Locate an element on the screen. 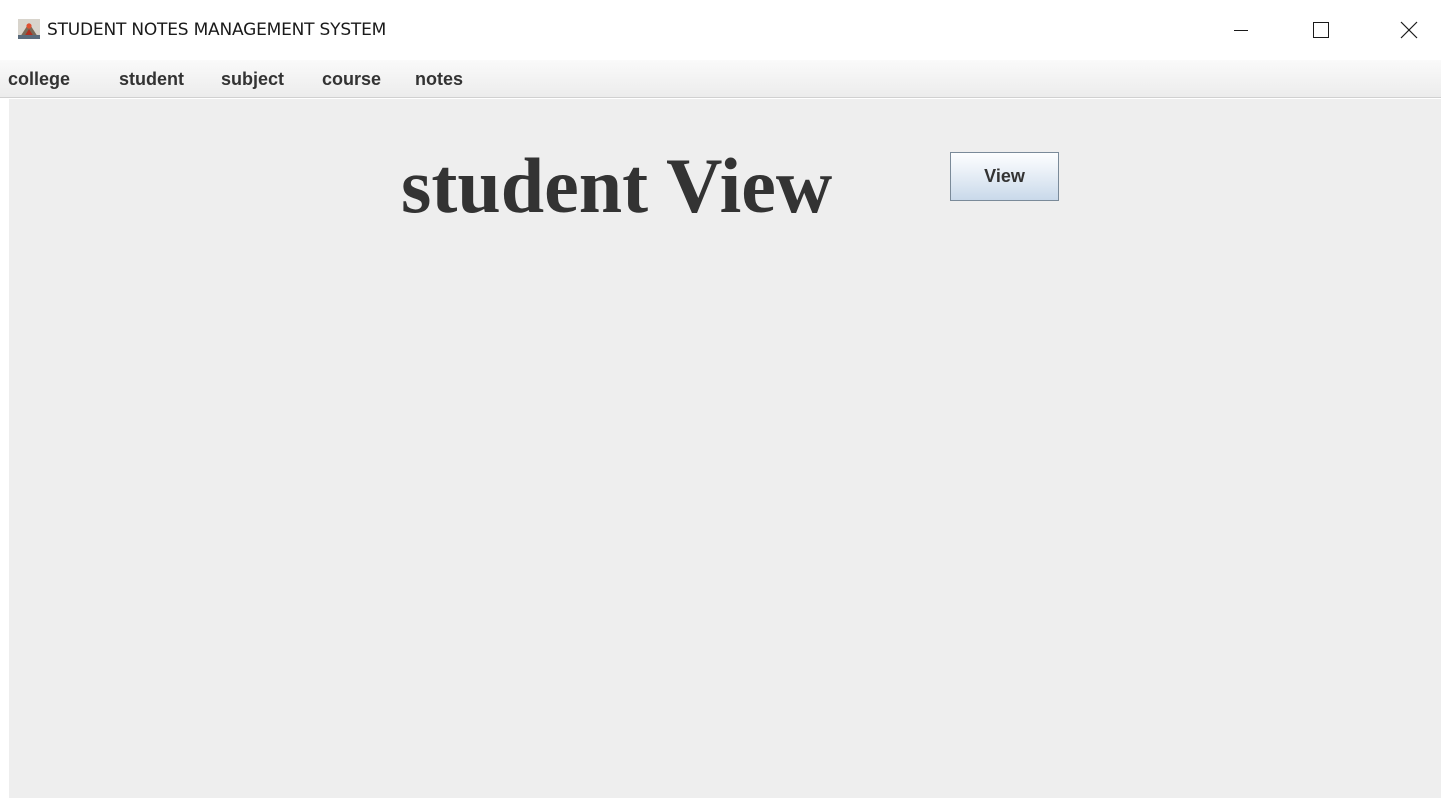 The image size is (1441, 798). close-button is located at coordinates (1409, 30).